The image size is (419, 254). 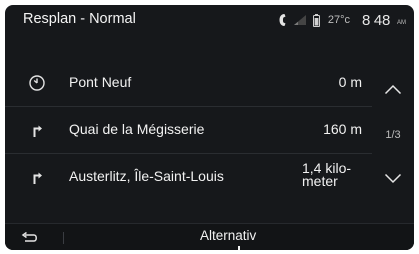 I want to click on route-step-name: Austerlitz, Île-Saint-Louis, so click(x=146, y=176).